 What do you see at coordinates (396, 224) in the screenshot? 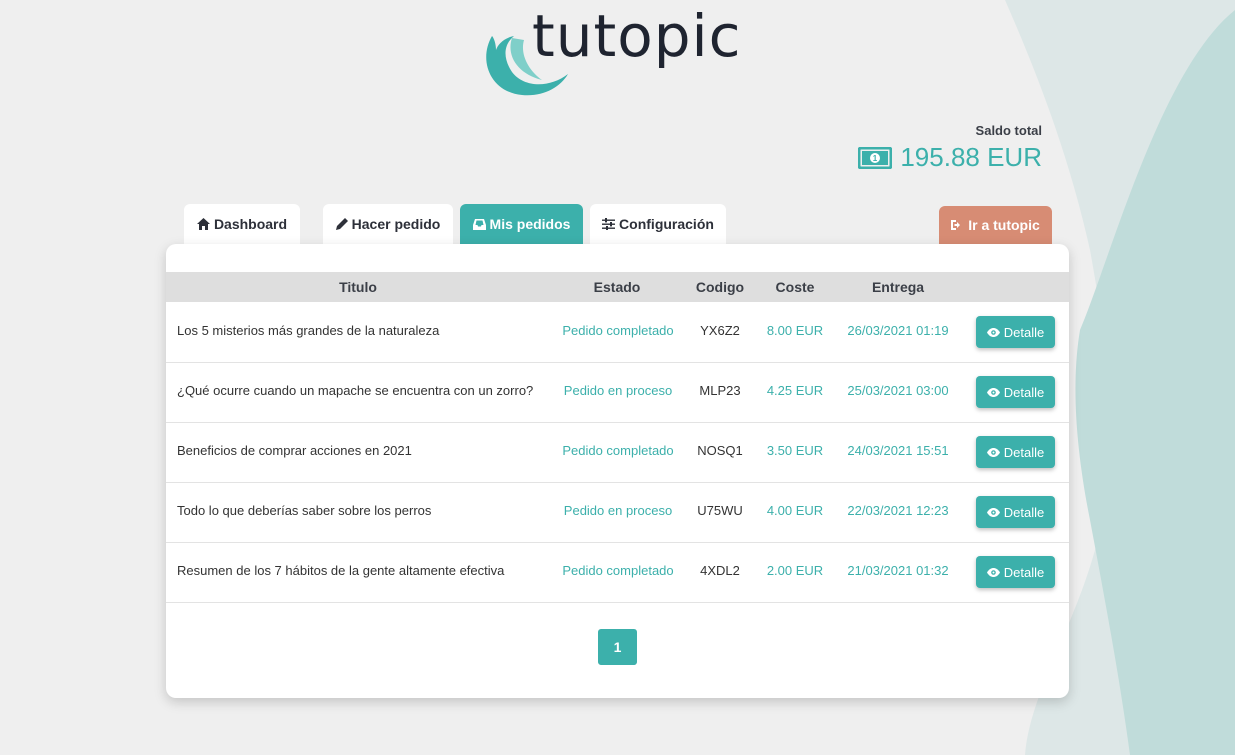
I see `tab-label: Hacer pedido` at bounding box center [396, 224].